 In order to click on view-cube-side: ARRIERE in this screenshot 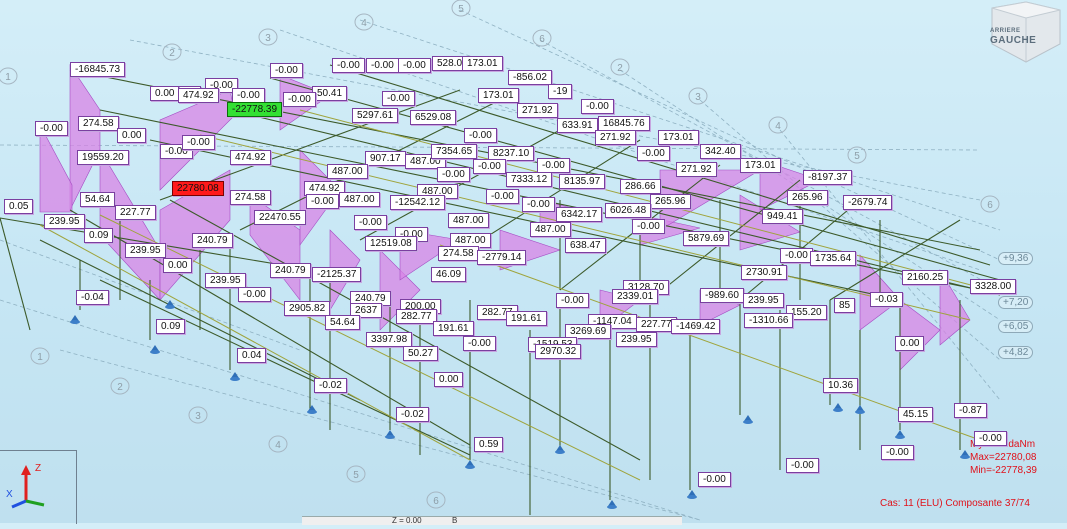, I will do `click(1005, 31)`.